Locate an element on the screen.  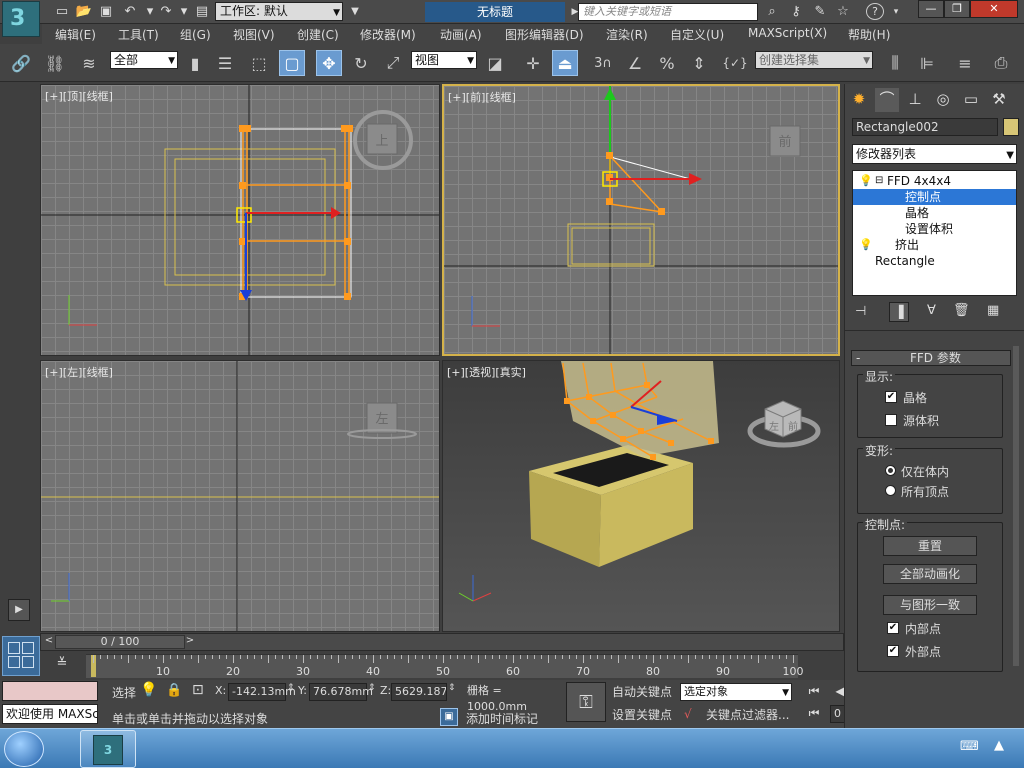
select-and-scale-icon: ⤢ is located at coordinates (393, 63).